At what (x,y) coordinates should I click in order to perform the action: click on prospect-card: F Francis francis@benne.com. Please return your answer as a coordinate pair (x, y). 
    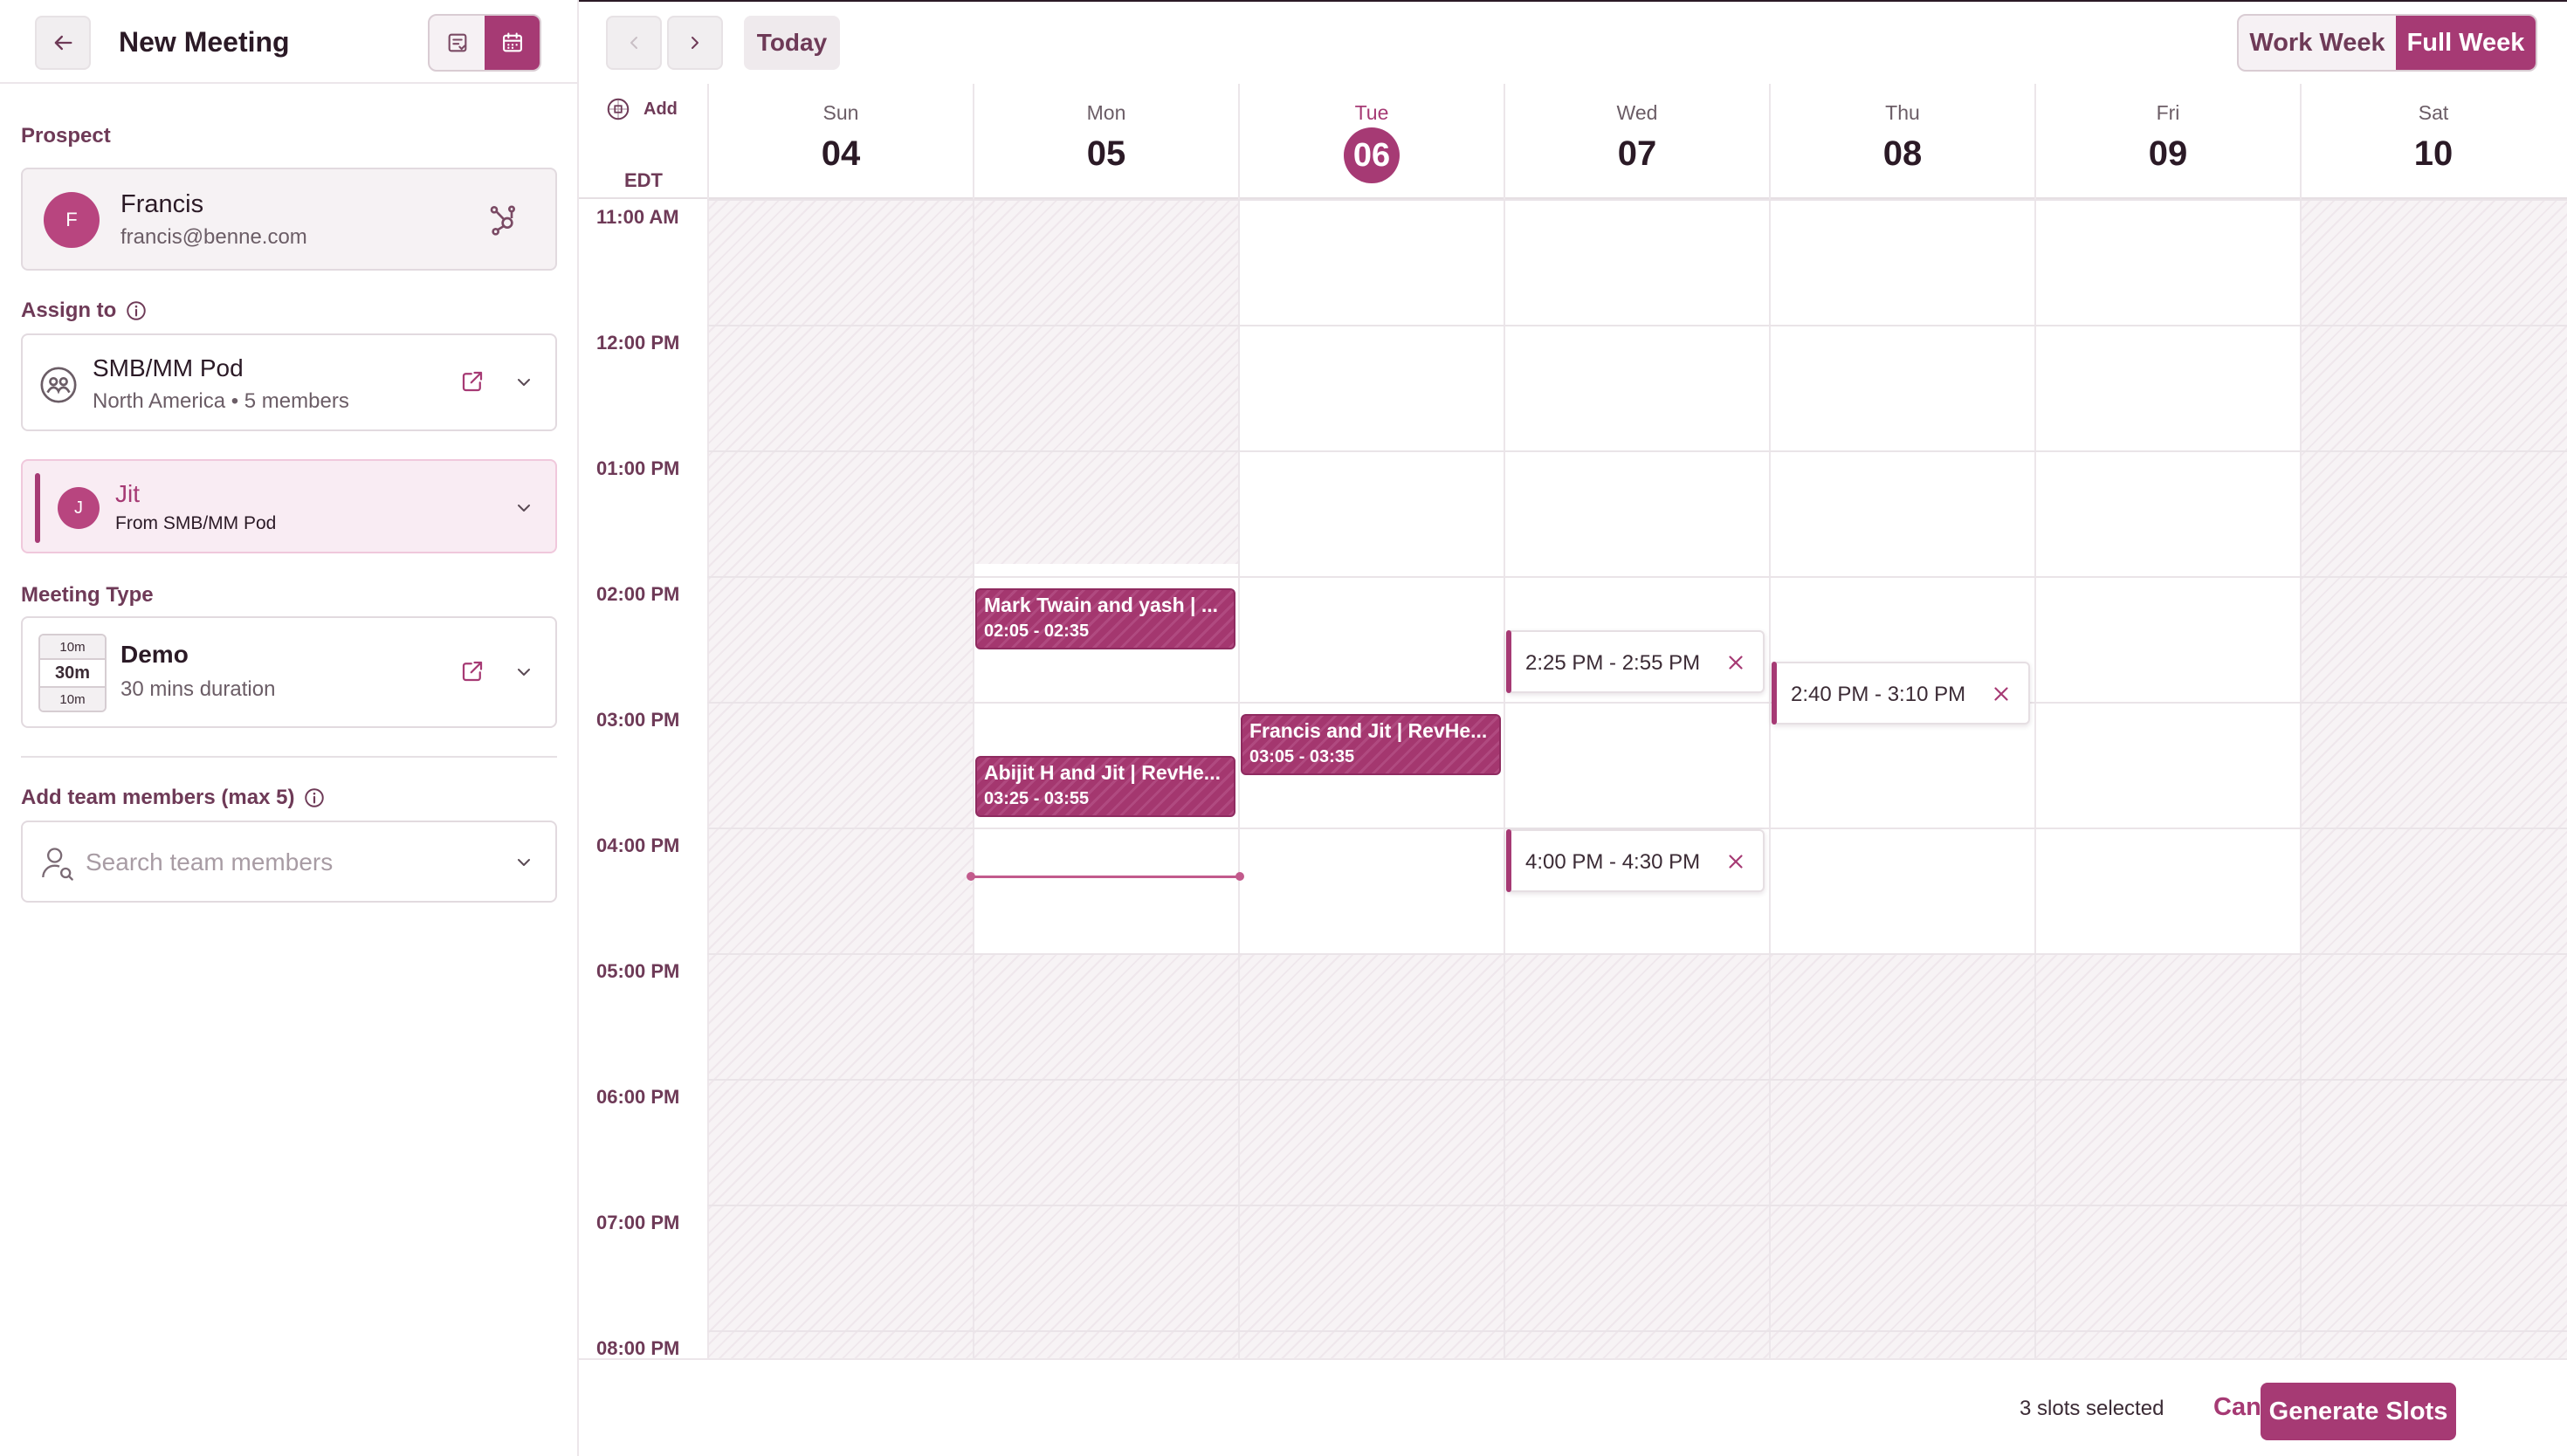
    Looking at the image, I should click on (289, 219).